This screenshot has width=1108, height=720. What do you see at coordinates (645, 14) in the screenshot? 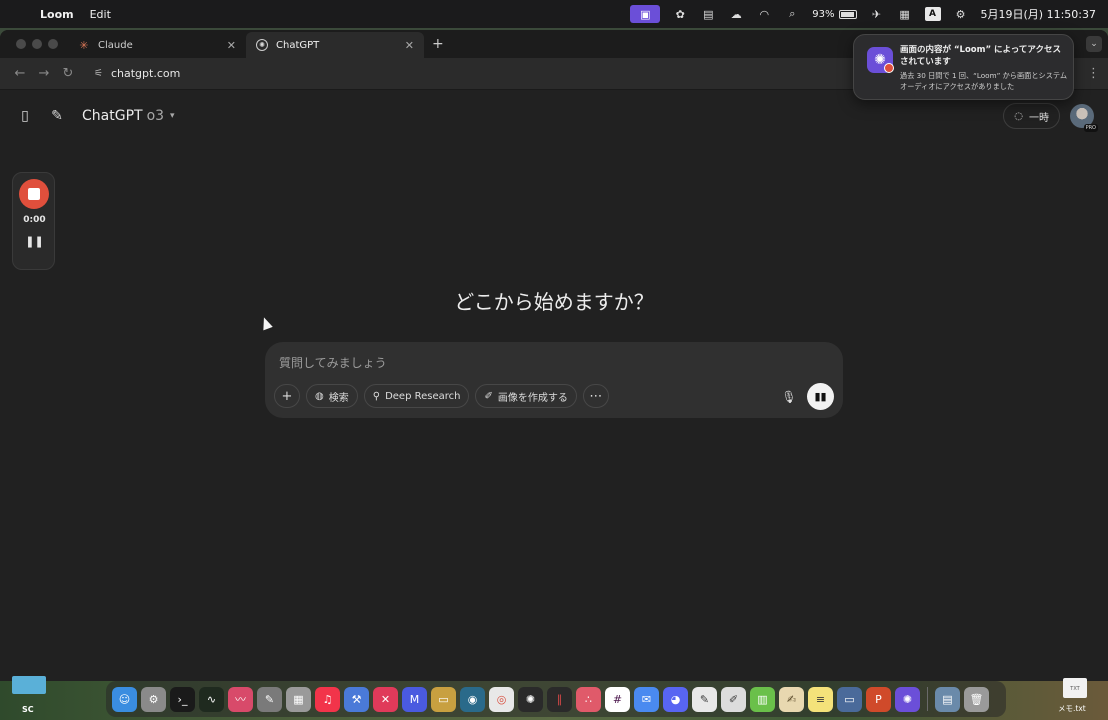
I see `loom-menubar-icon: ▣` at bounding box center [645, 14].